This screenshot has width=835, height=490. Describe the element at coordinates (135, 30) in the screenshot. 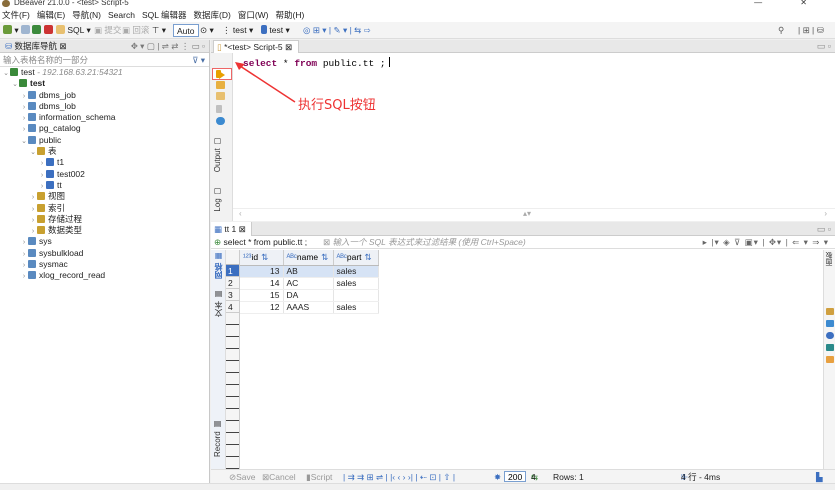

I see `rollback-button: ▣ 回滚` at that location.